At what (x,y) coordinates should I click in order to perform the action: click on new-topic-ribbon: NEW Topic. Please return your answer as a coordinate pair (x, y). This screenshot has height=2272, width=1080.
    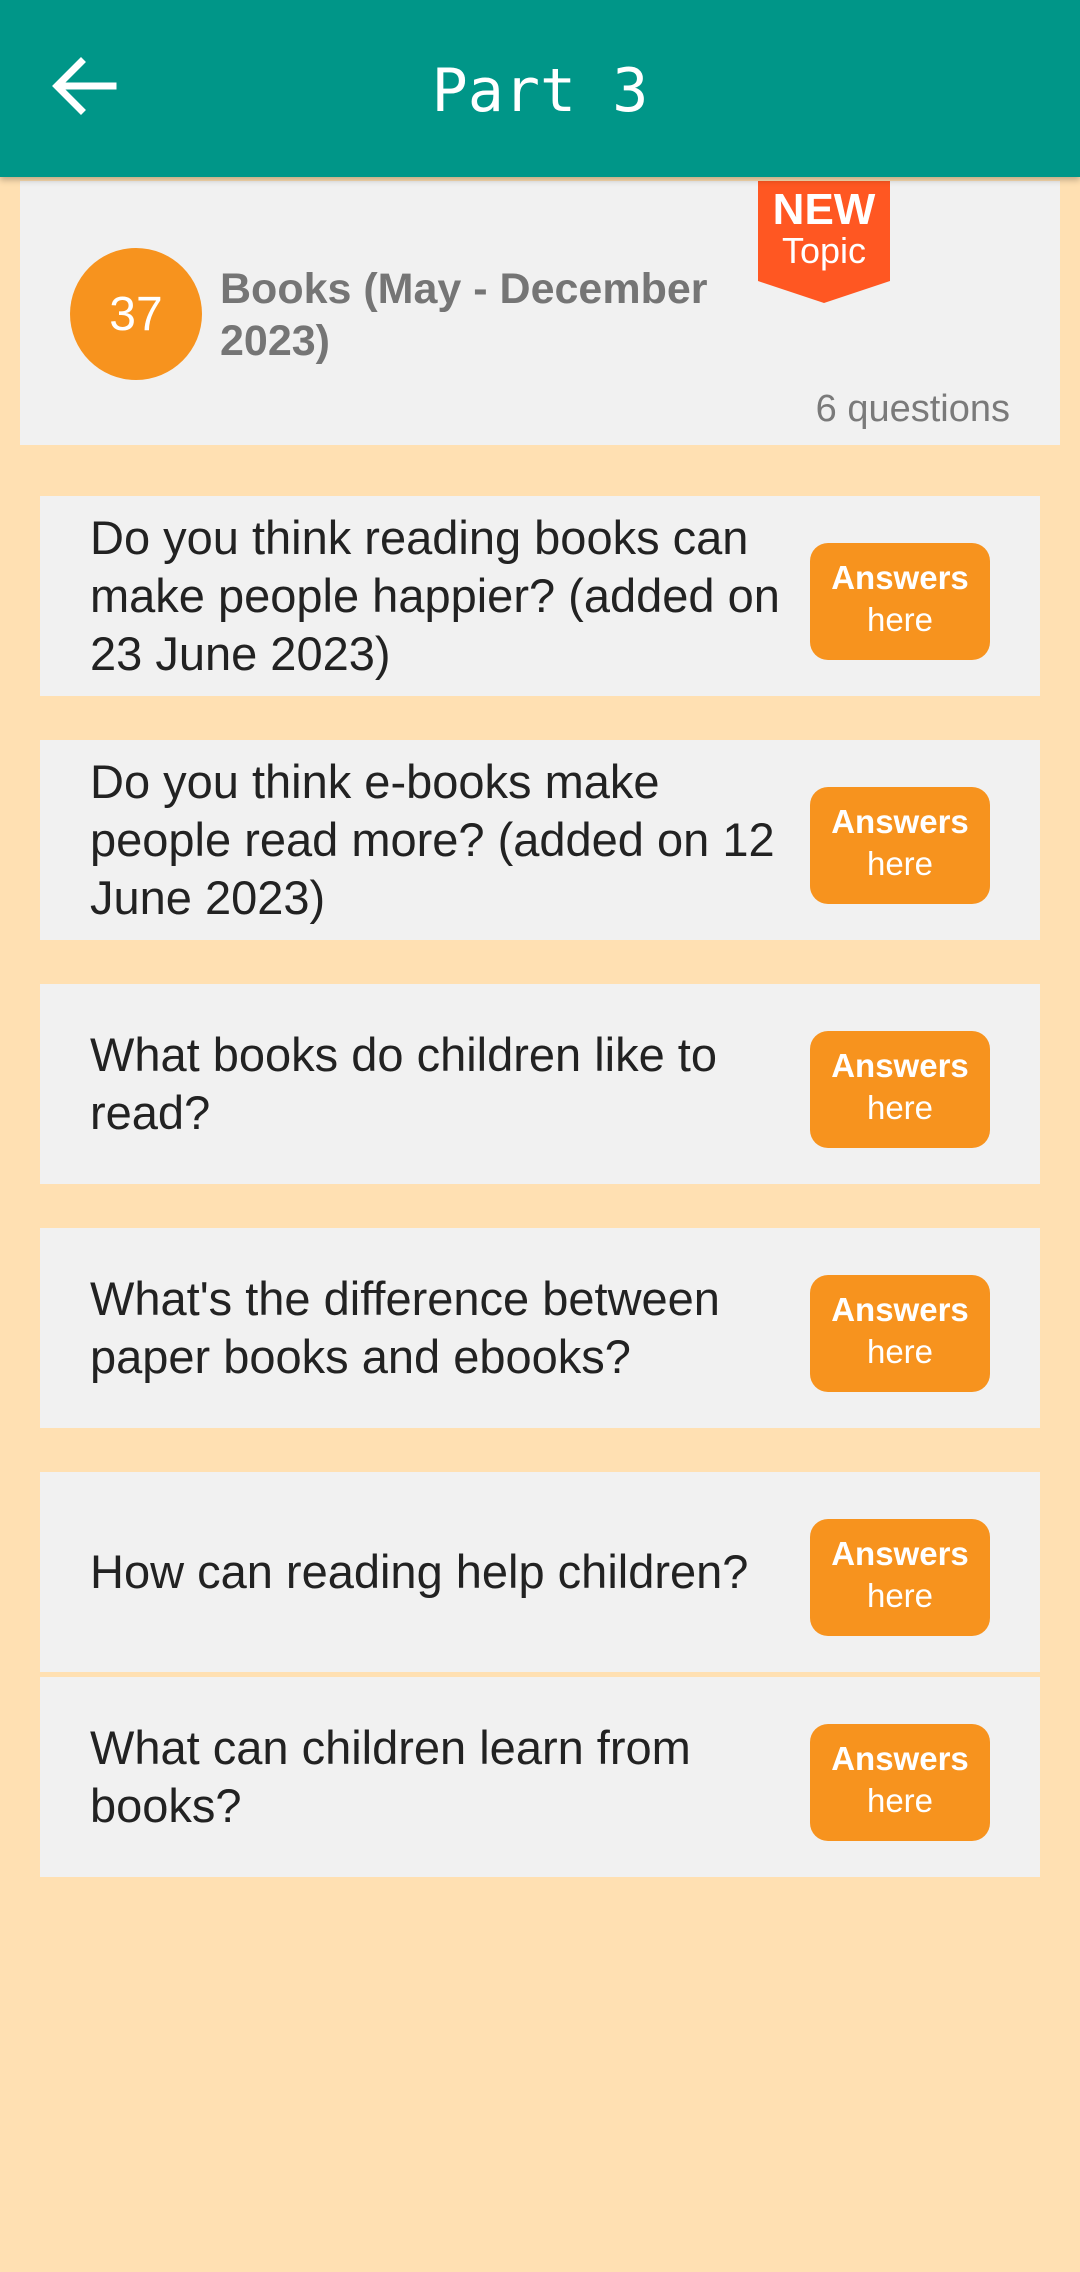
    Looking at the image, I should click on (824, 242).